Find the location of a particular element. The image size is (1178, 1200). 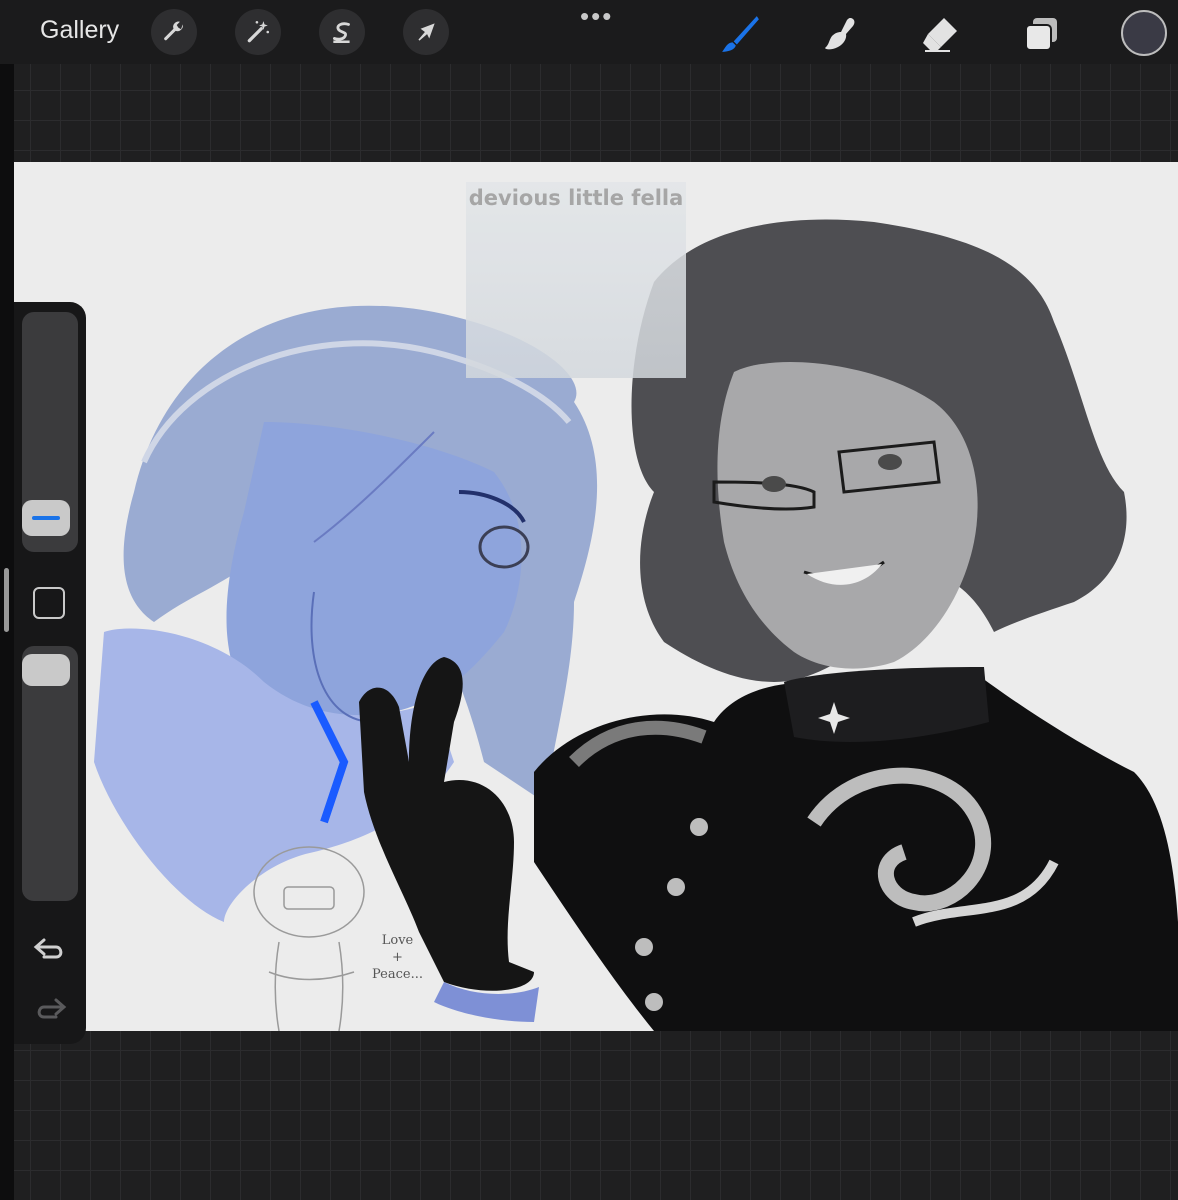

transform-button is located at coordinates (426, 32).